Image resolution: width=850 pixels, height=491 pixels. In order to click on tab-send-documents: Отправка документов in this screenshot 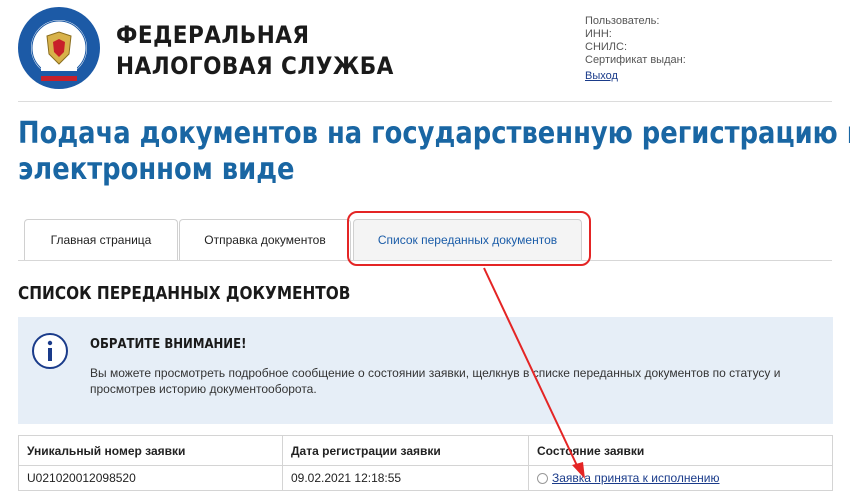, I will do `click(265, 239)`.